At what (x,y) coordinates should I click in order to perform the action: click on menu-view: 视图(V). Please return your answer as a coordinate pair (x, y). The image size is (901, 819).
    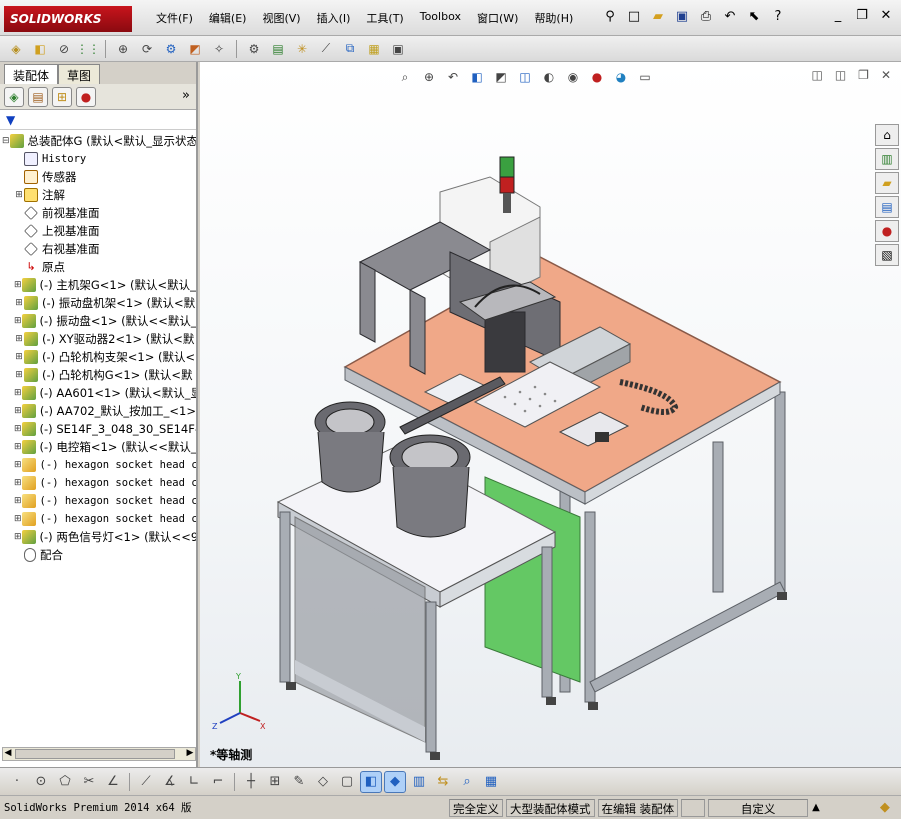
    Looking at the image, I should click on (281, 18).